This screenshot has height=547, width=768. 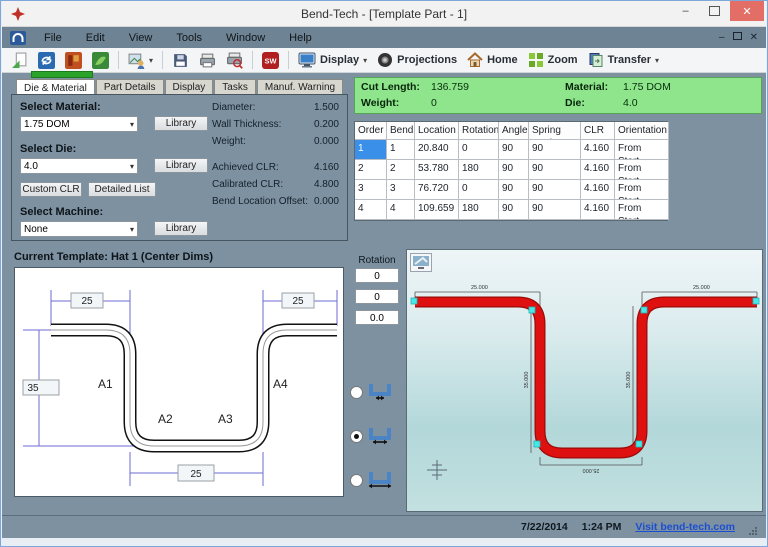 What do you see at coordinates (623, 60) in the screenshot?
I see `transfer-button: Transfer ▾` at bounding box center [623, 60].